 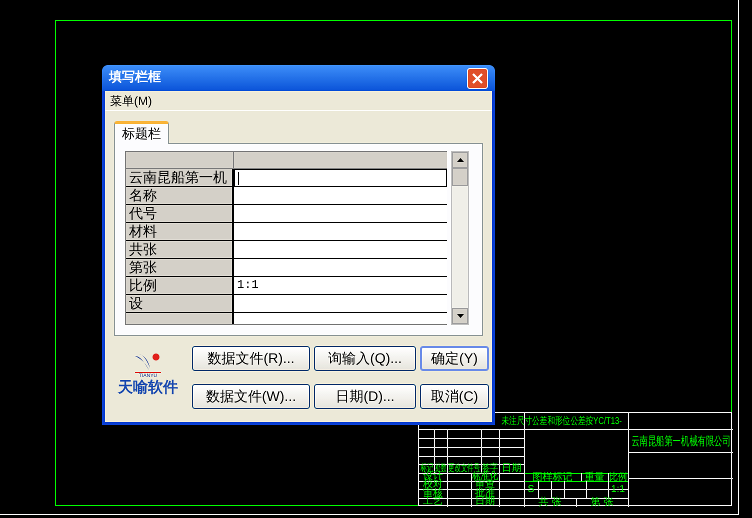 What do you see at coordinates (433, 485) in the screenshot?
I see `block-label: 校对` at bounding box center [433, 485].